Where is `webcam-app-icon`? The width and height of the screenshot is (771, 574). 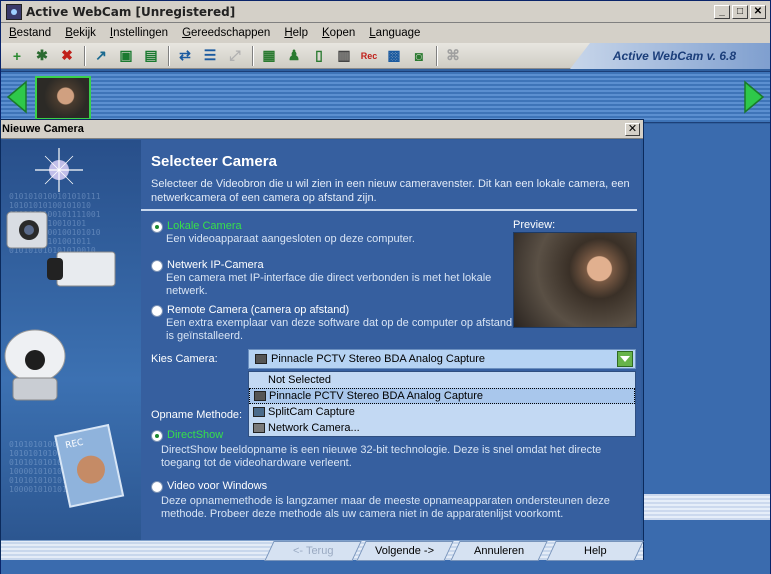 webcam-app-icon is located at coordinates (14, 11).